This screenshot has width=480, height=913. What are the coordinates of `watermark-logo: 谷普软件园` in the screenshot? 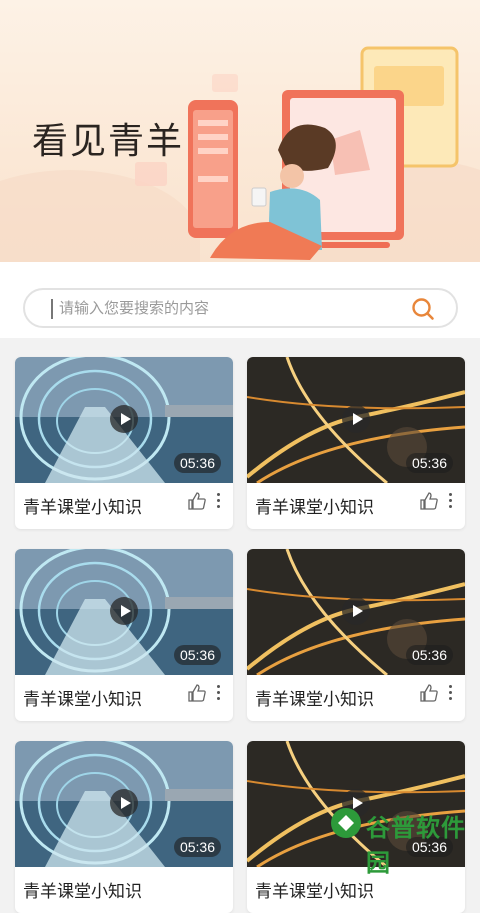 It's located at (399, 839).